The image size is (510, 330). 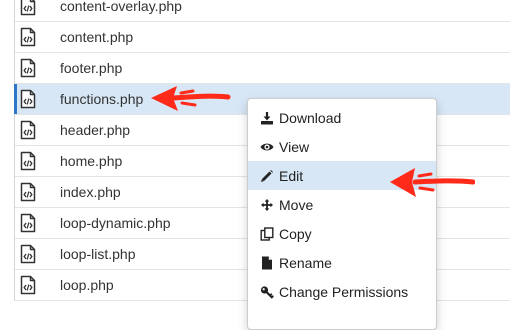 What do you see at coordinates (115, 223) in the screenshot?
I see `file-name: loop-dynamic.php` at bounding box center [115, 223].